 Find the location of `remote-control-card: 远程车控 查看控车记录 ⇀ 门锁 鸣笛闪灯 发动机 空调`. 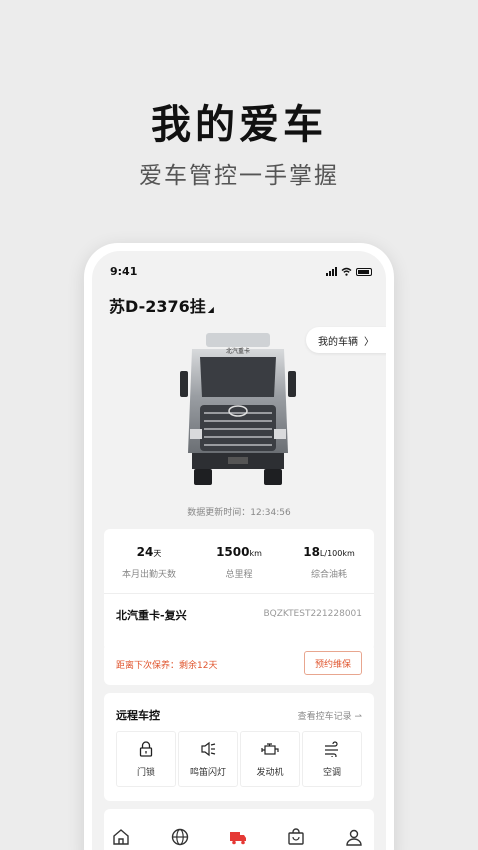

remote-control-card: 远程车控 查看控车记录 ⇀ 门锁 鸣笛闪灯 发动机 空调 is located at coordinates (239, 747).